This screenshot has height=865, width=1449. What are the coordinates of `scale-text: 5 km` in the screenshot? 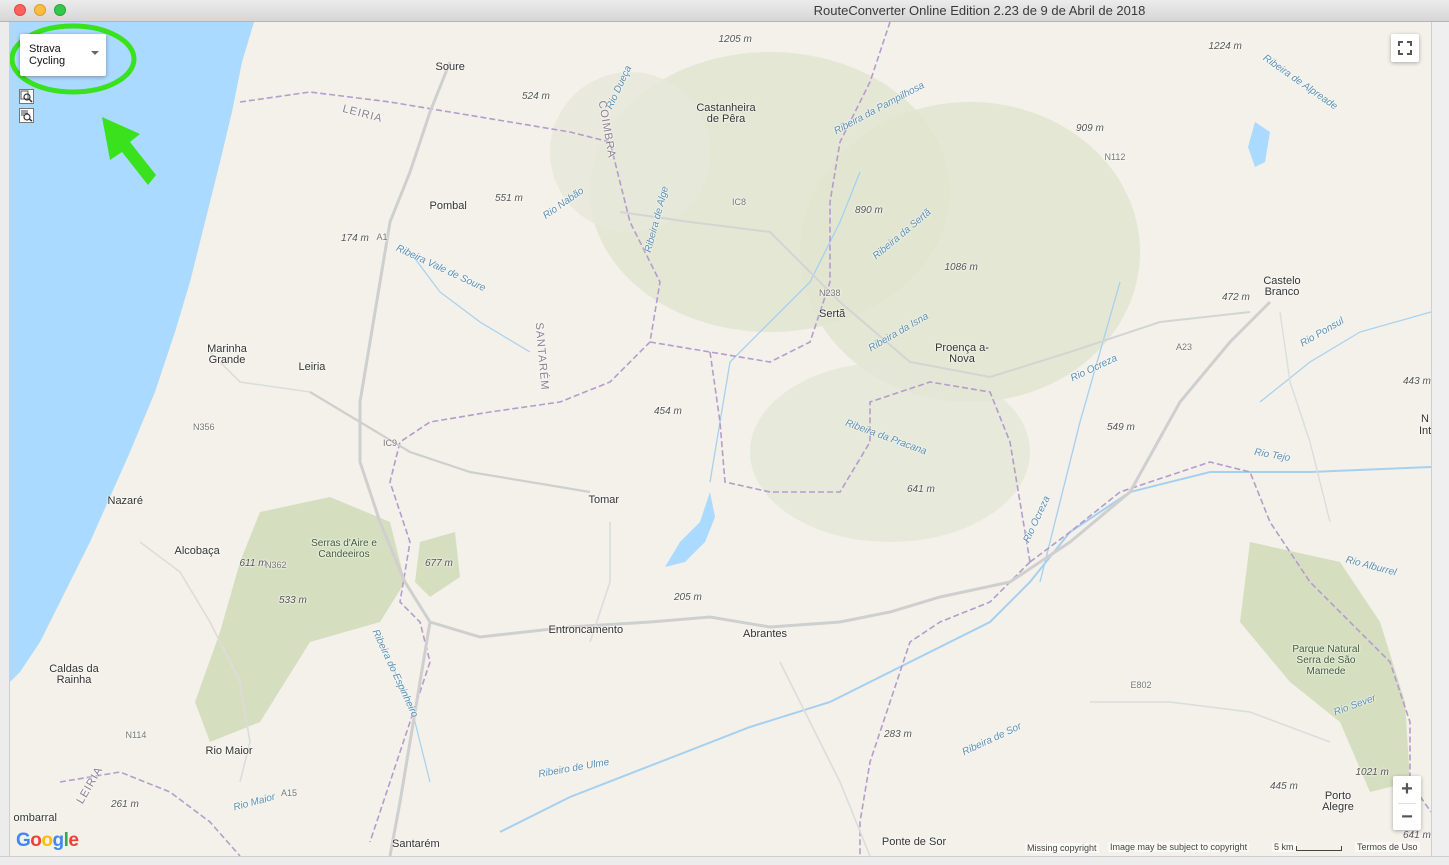 It's located at (1284, 847).